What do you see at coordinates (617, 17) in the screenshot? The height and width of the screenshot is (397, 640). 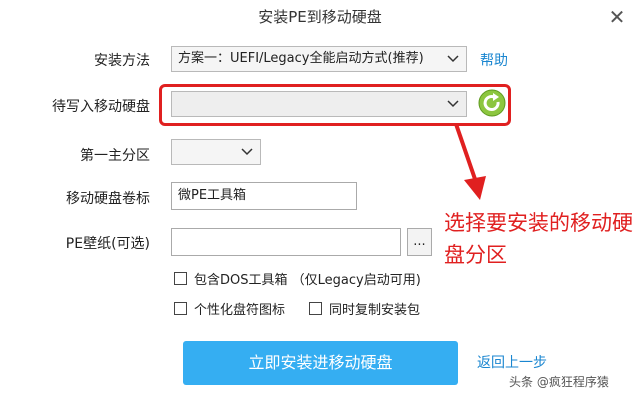 I see `close-icon: ✕` at bounding box center [617, 17].